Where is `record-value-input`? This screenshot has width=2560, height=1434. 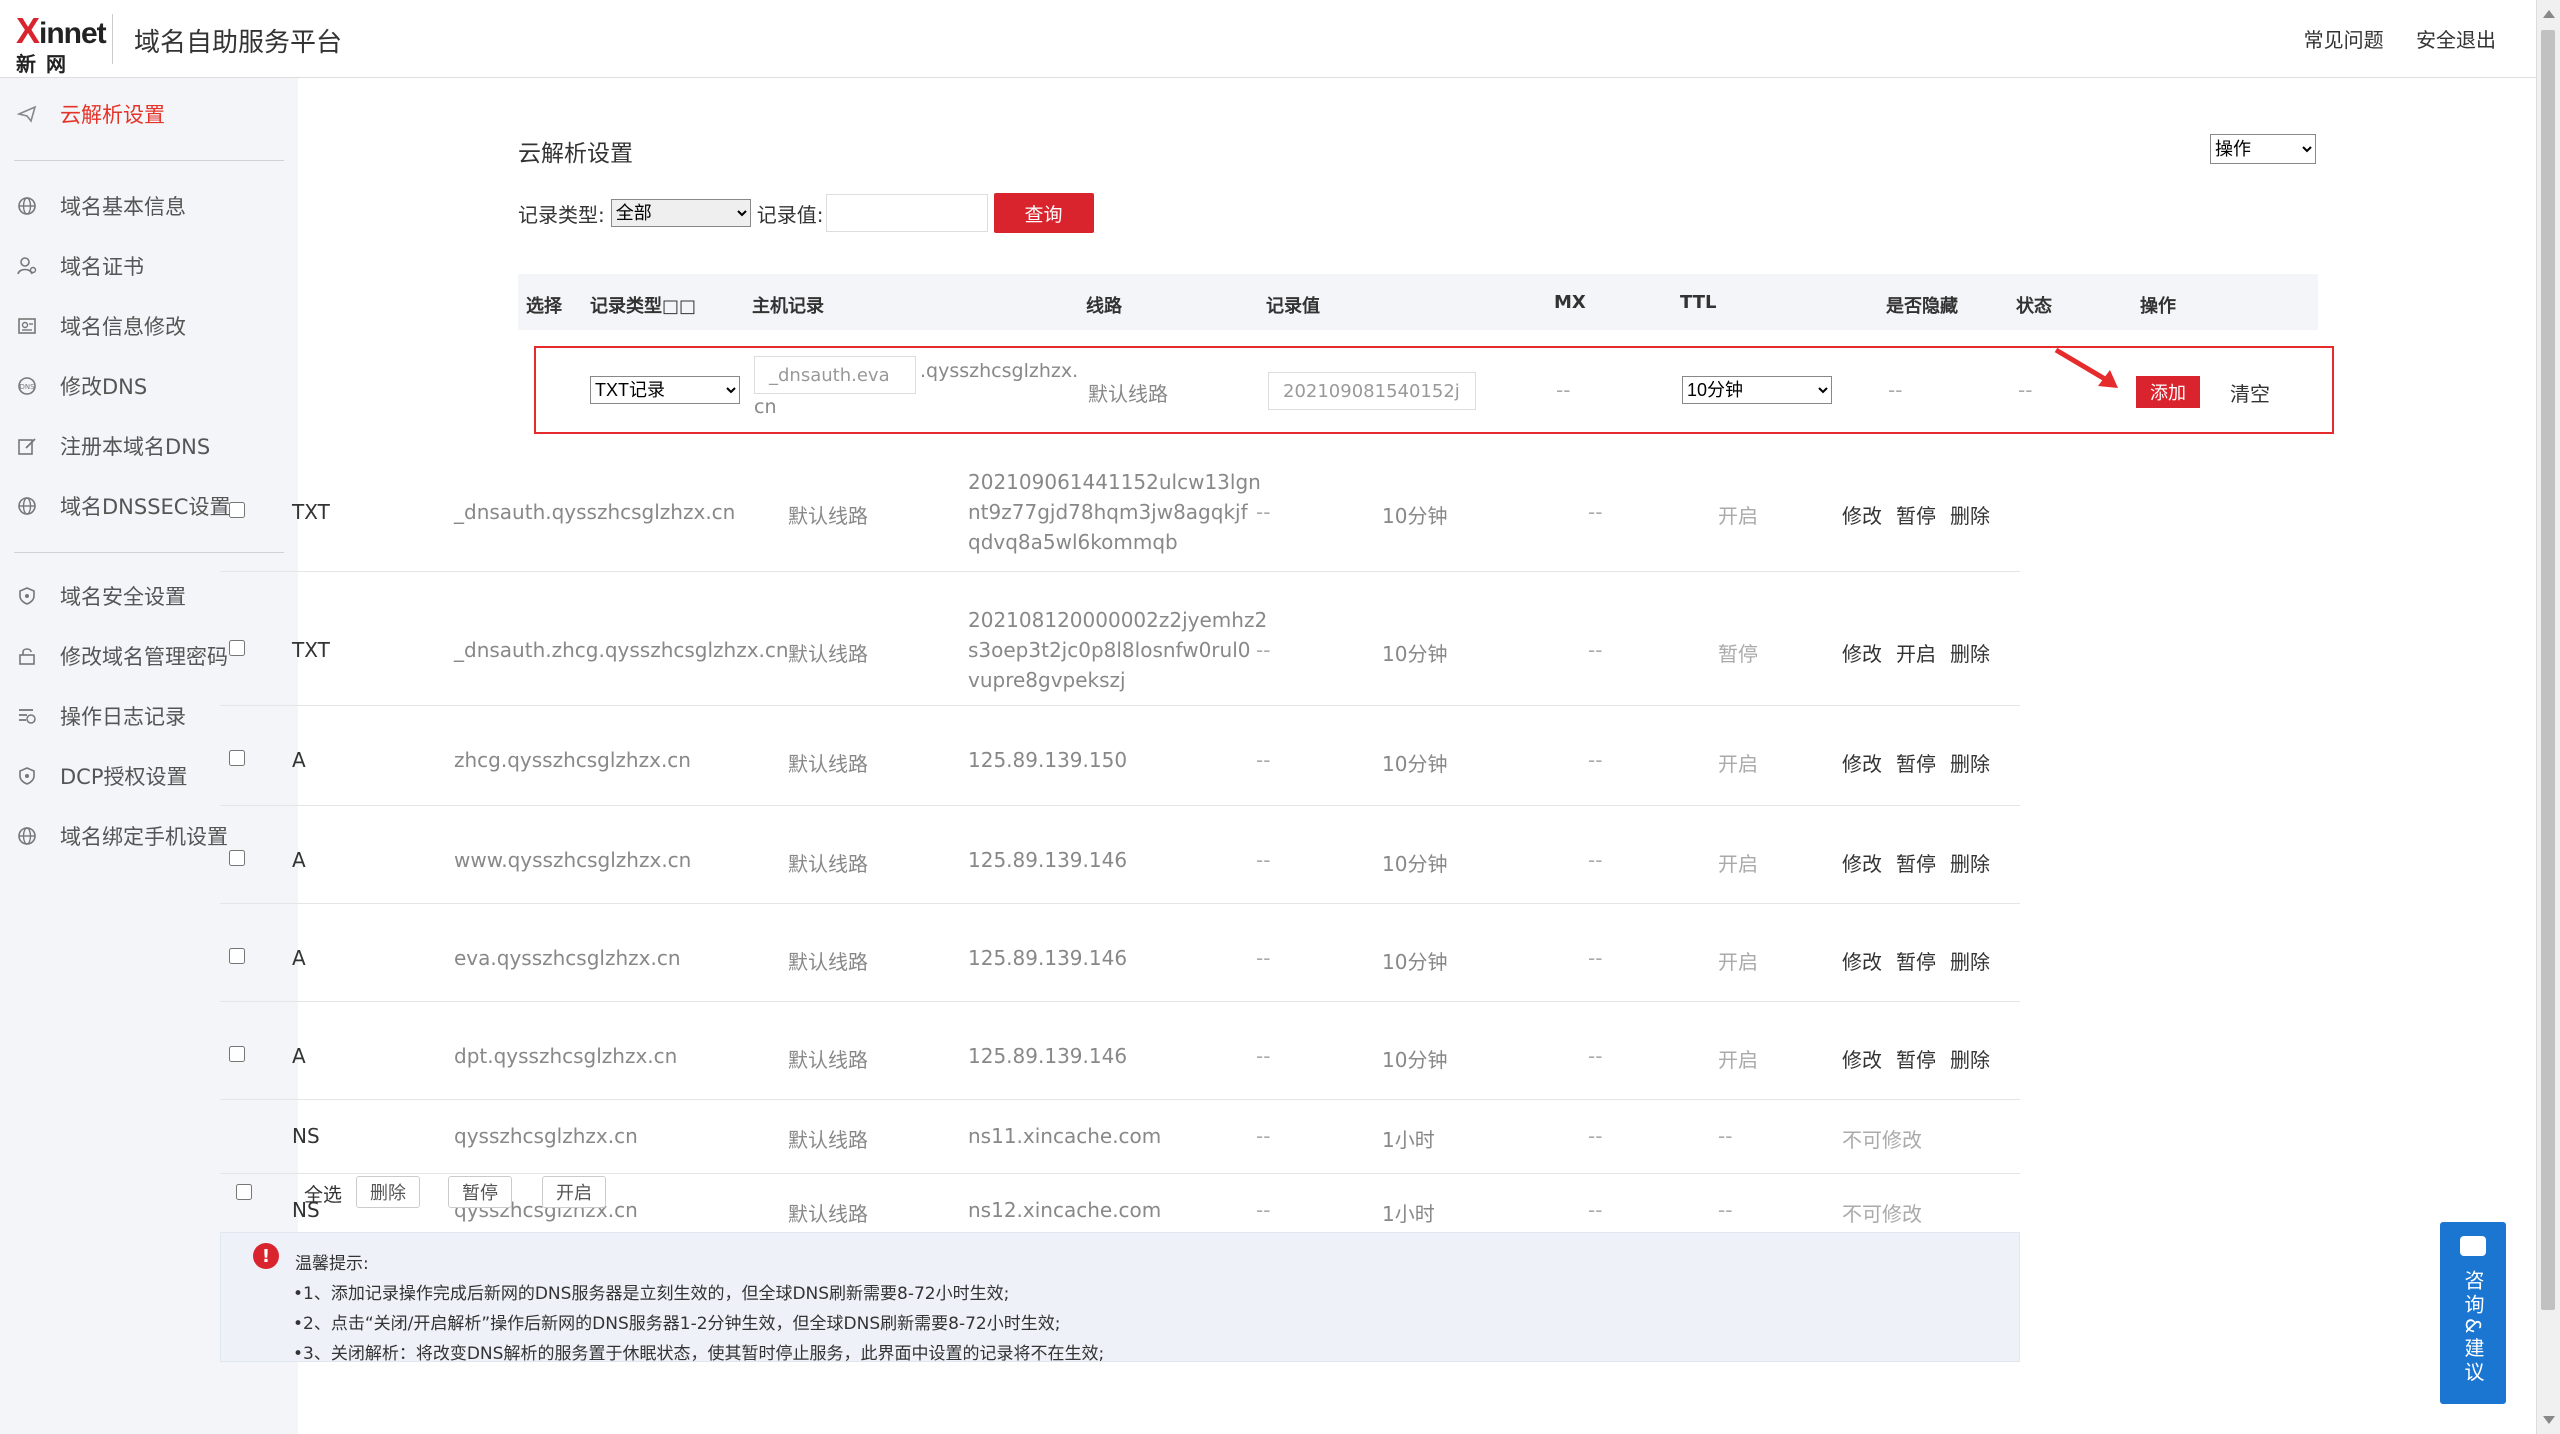
record-value-input is located at coordinates (906, 213).